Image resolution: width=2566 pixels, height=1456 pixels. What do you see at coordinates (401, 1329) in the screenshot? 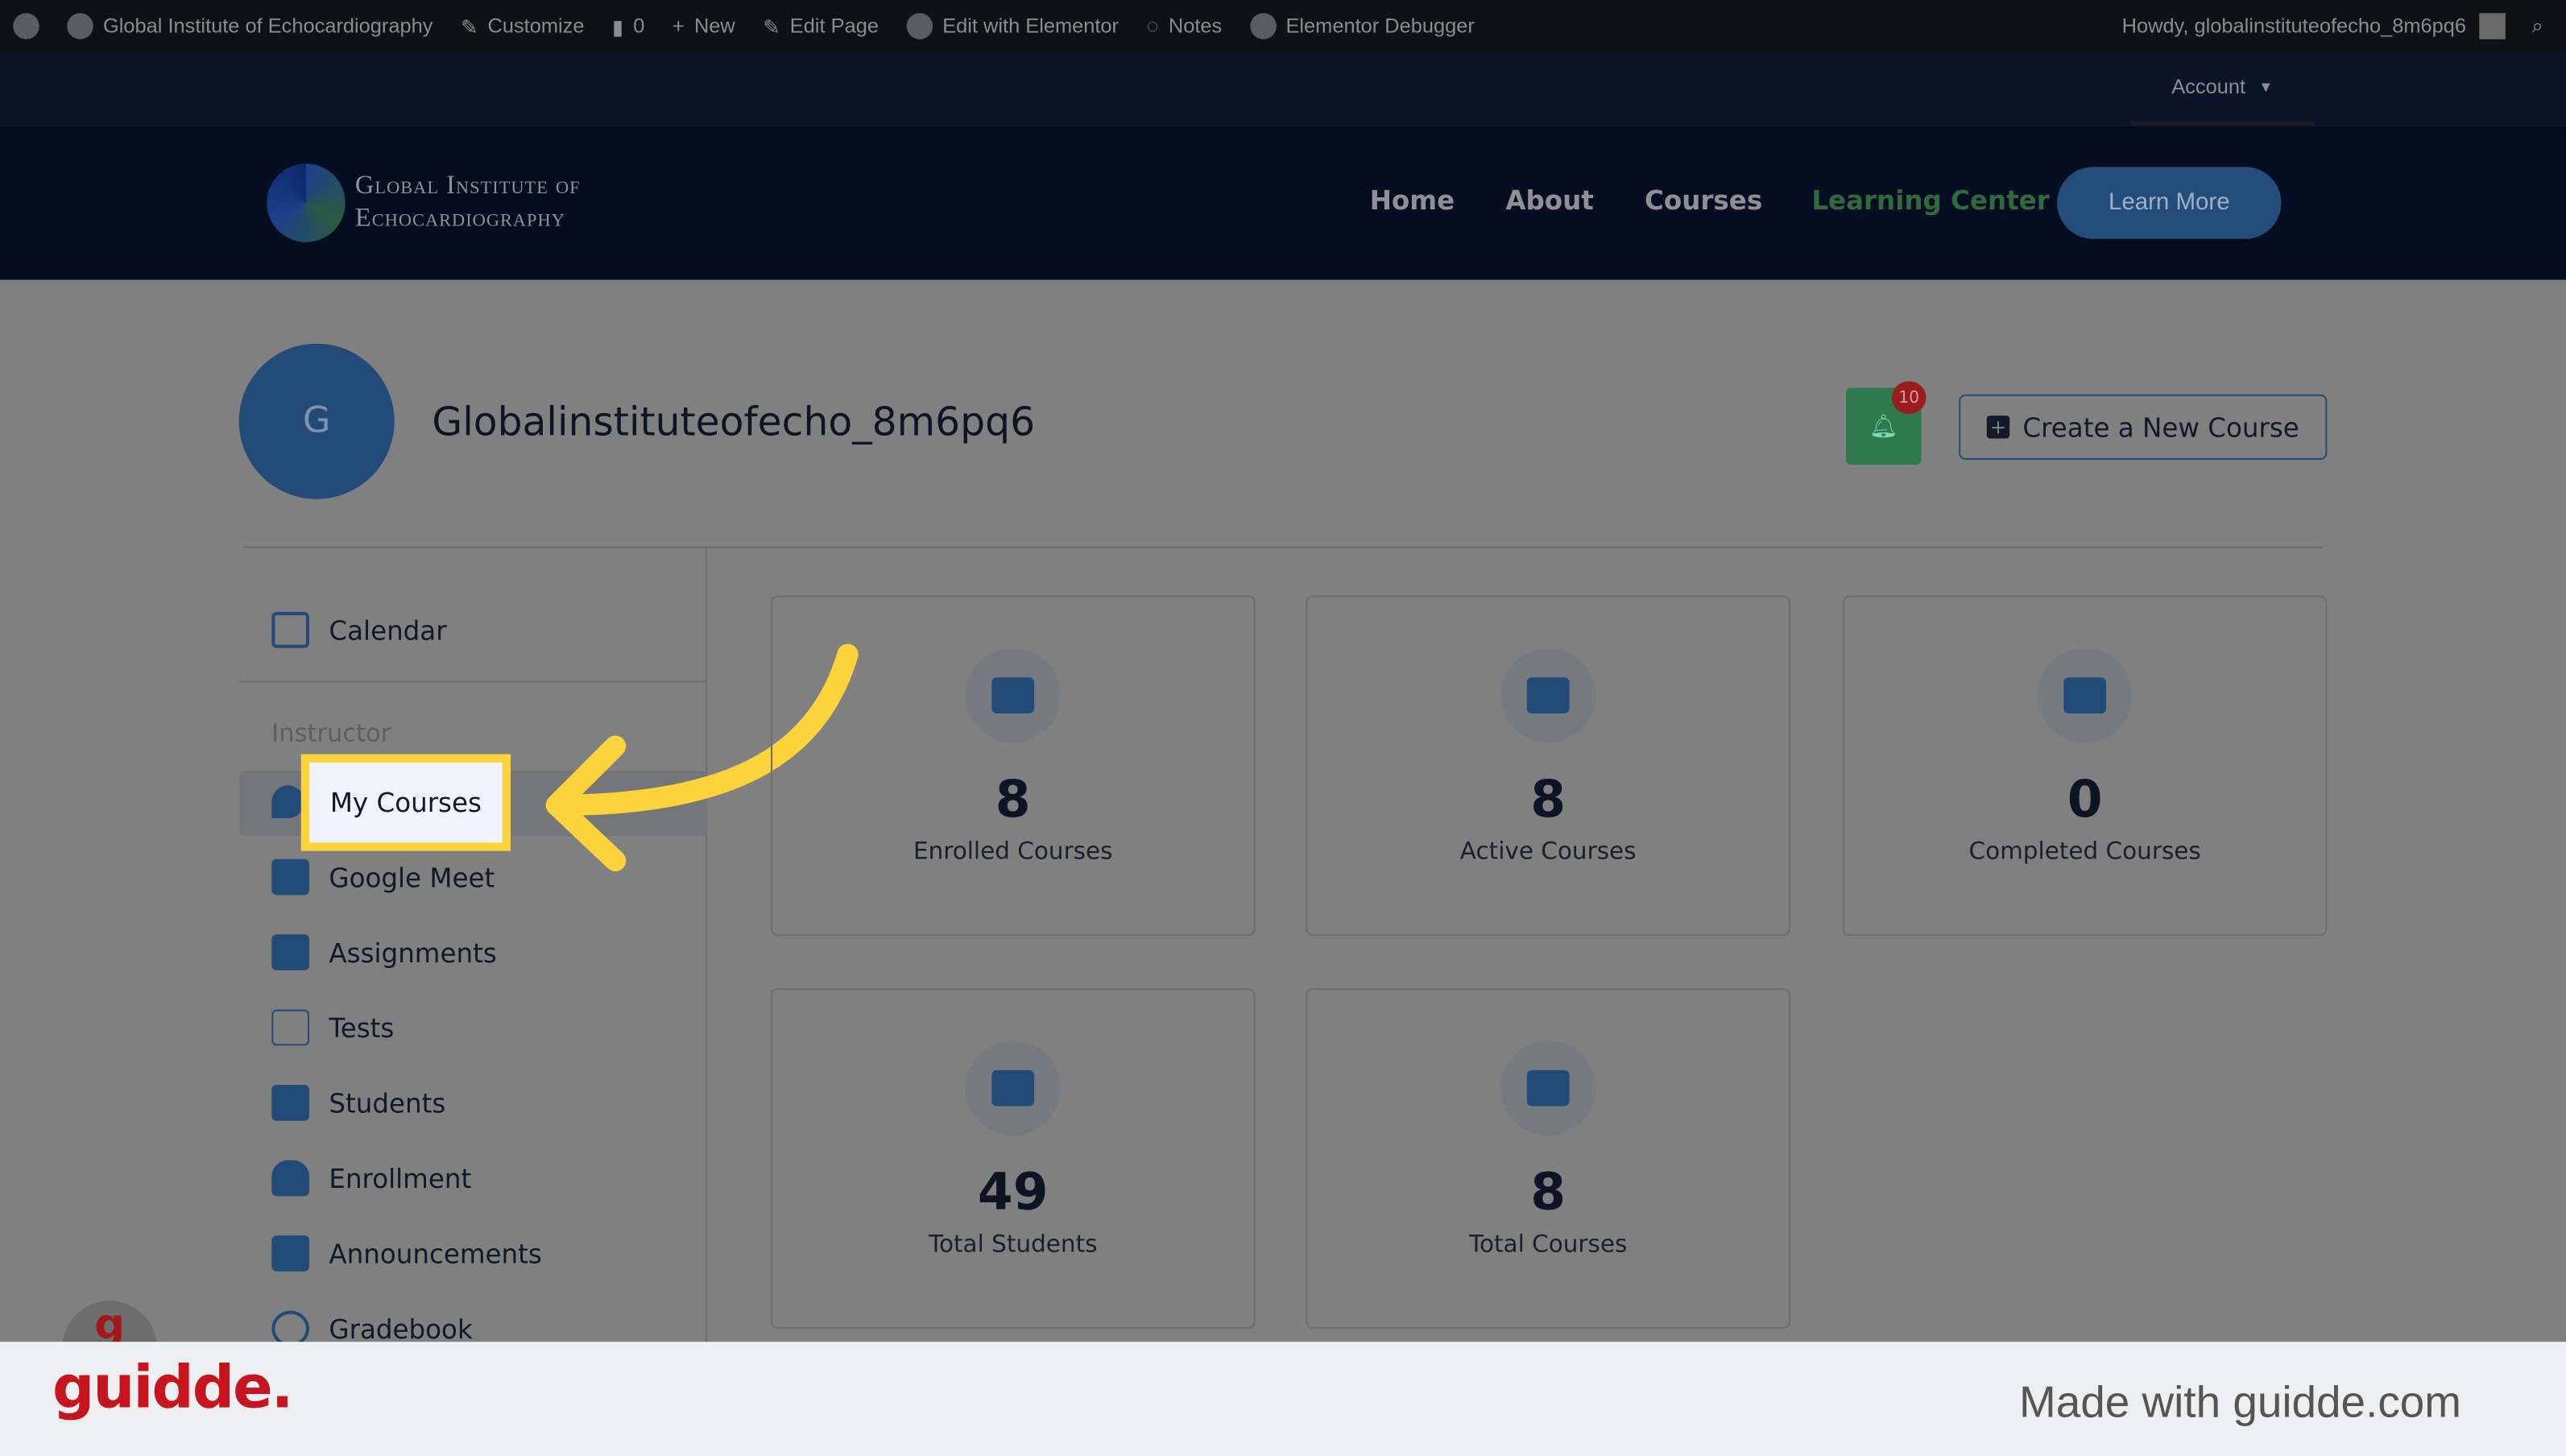
I see `sidebar-label: Gradebook` at bounding box center [401, 1329].